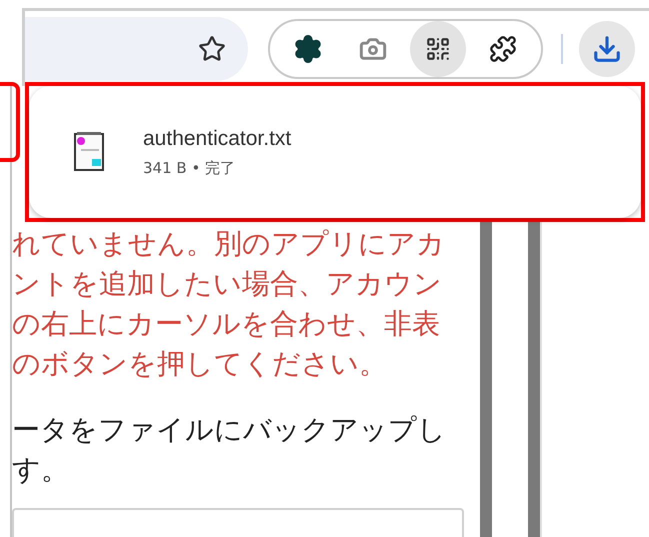  What do you see at coordinates (200, 364) in the screenshot?
I see `warning-text: のボタンを押してください。` at bounding box center [200, 364].